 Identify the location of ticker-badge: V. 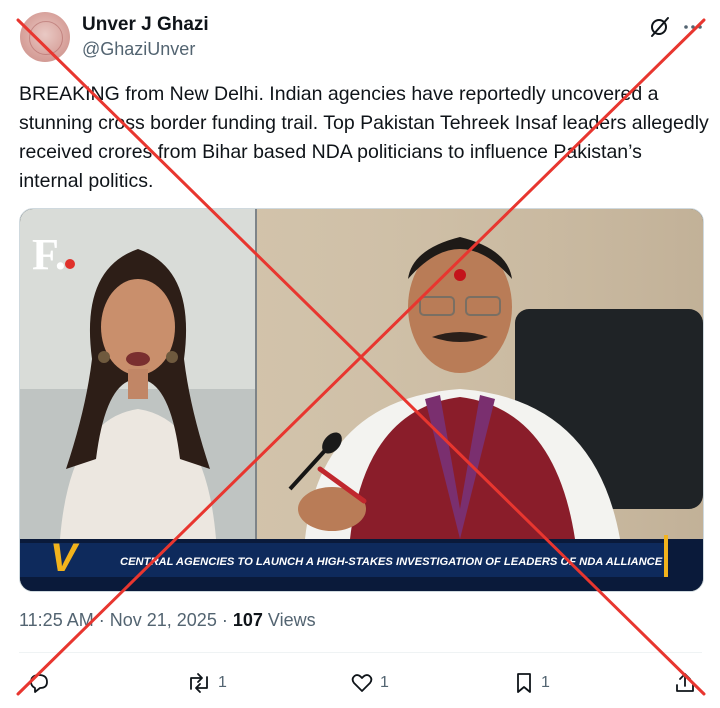
(65, 558).